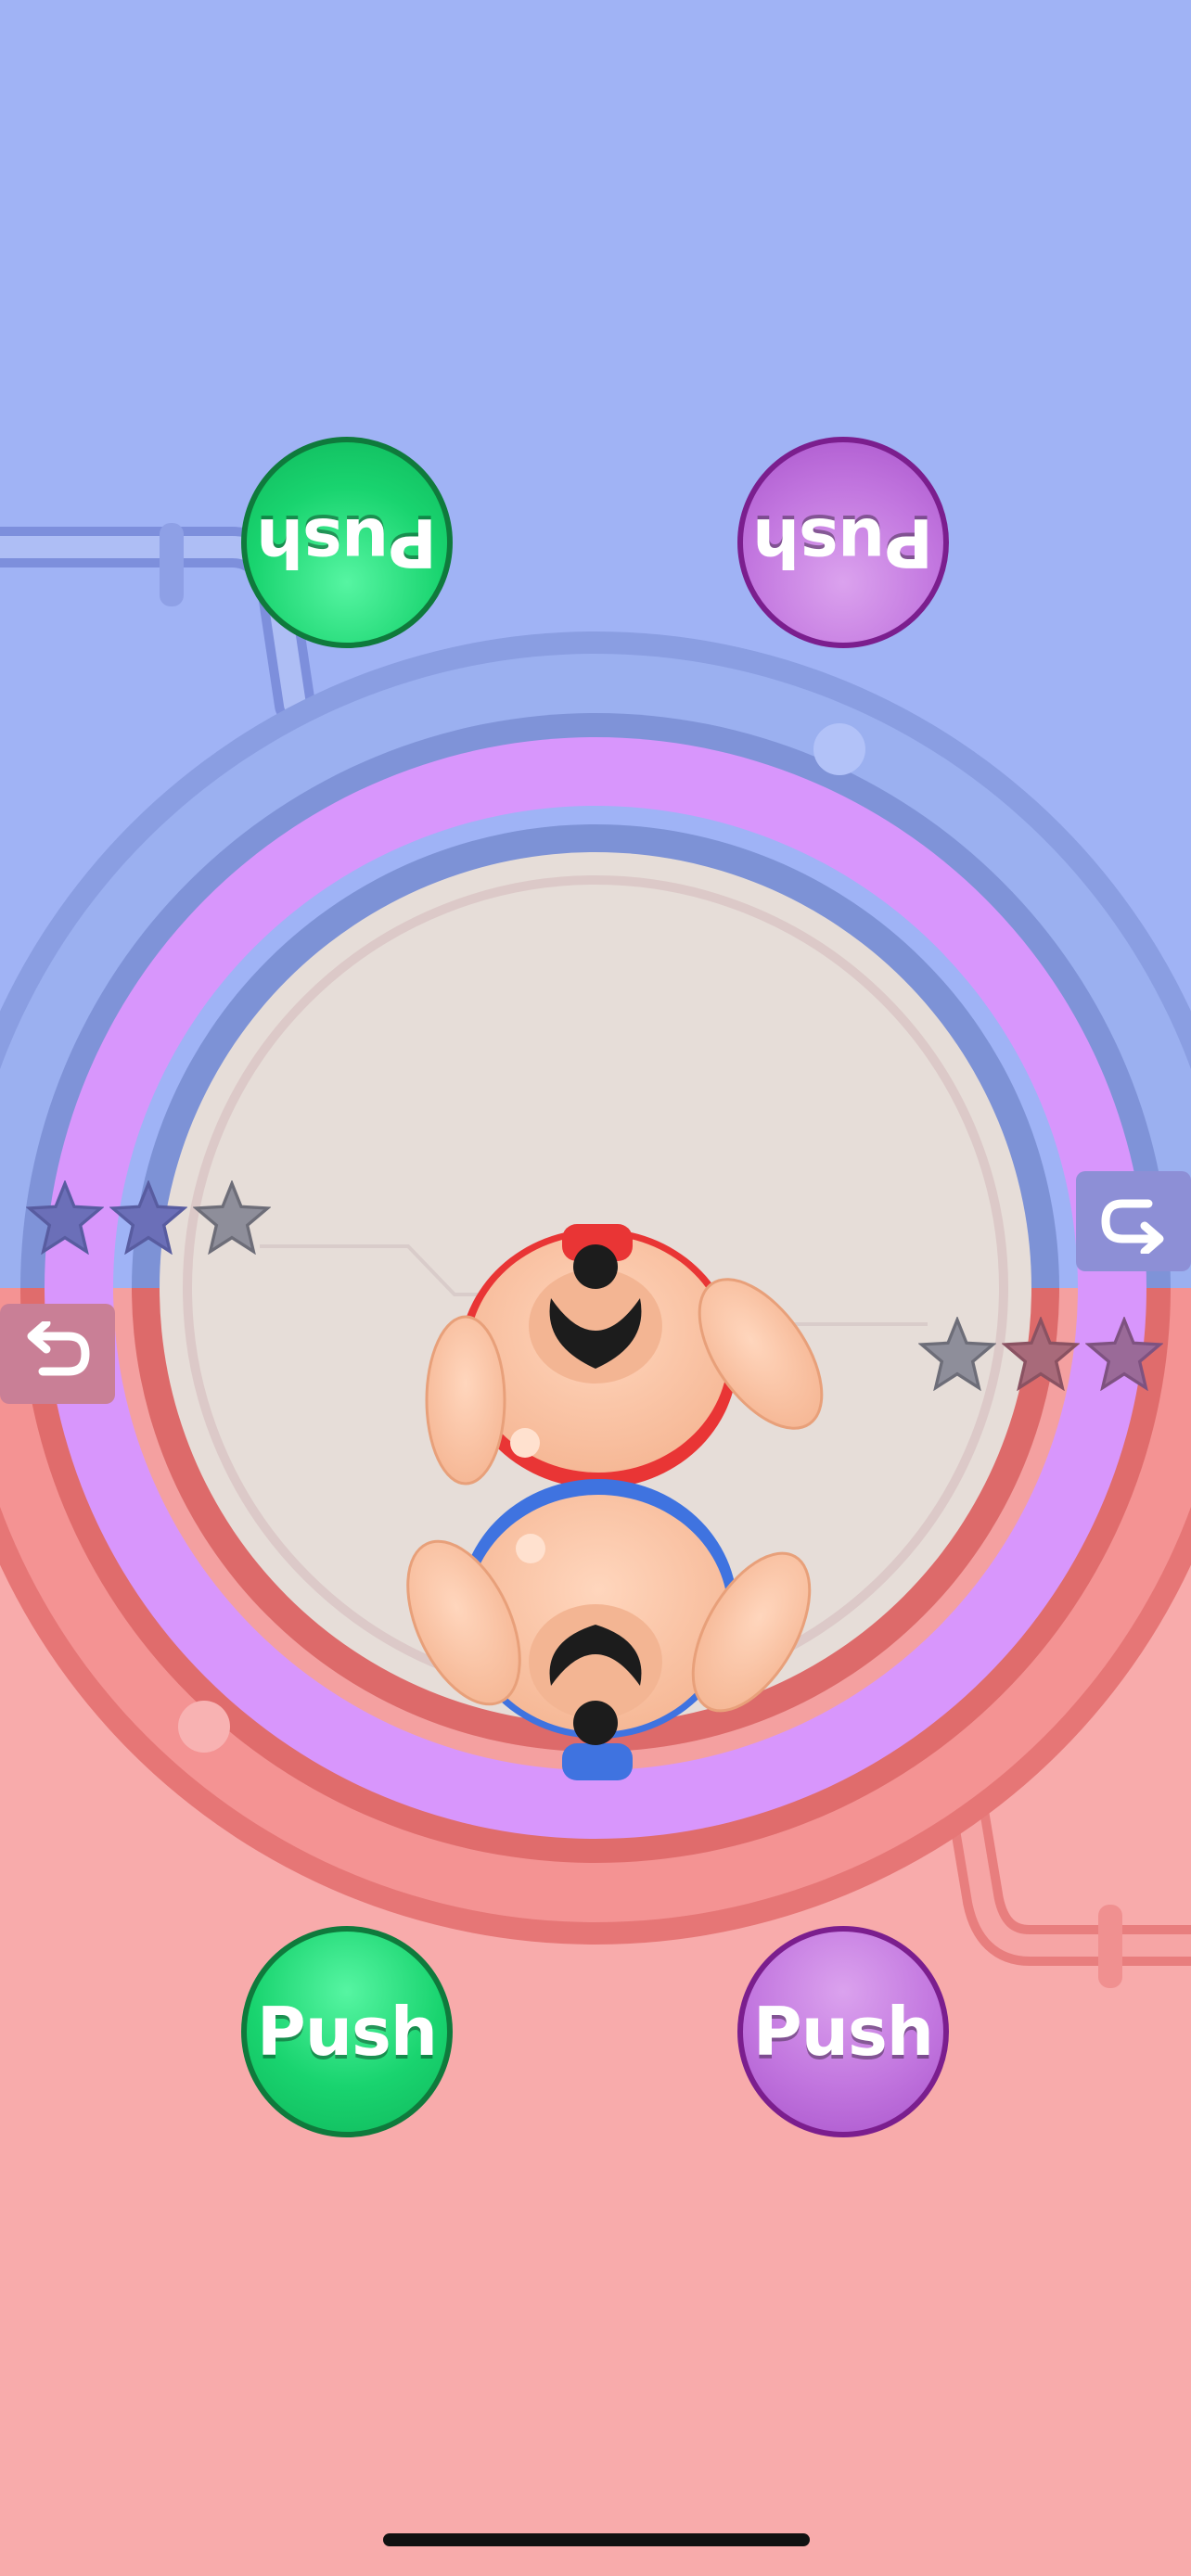  I want to click on bottom-player-stars, so click(1040, 1354).